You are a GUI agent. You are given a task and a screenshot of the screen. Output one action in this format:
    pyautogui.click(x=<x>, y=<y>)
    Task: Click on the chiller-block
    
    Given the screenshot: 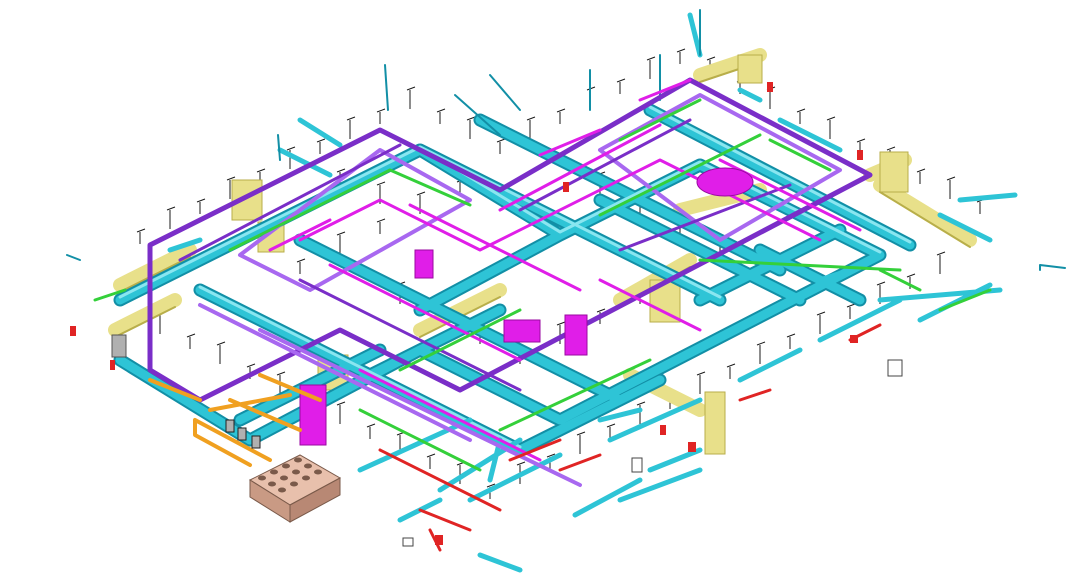 What is the action you would take?
    pyautogui.click(x=295, y=488)
    